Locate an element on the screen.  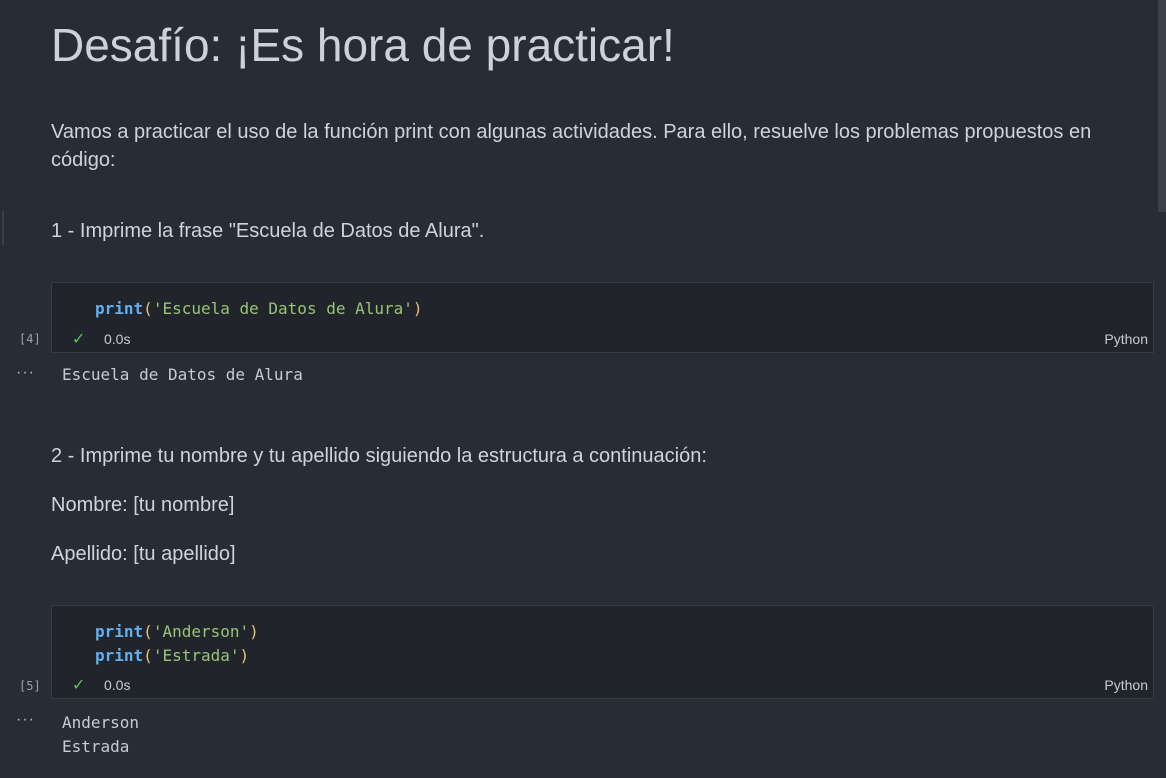
output-line: Anderson is located at coordinates (101, 722).